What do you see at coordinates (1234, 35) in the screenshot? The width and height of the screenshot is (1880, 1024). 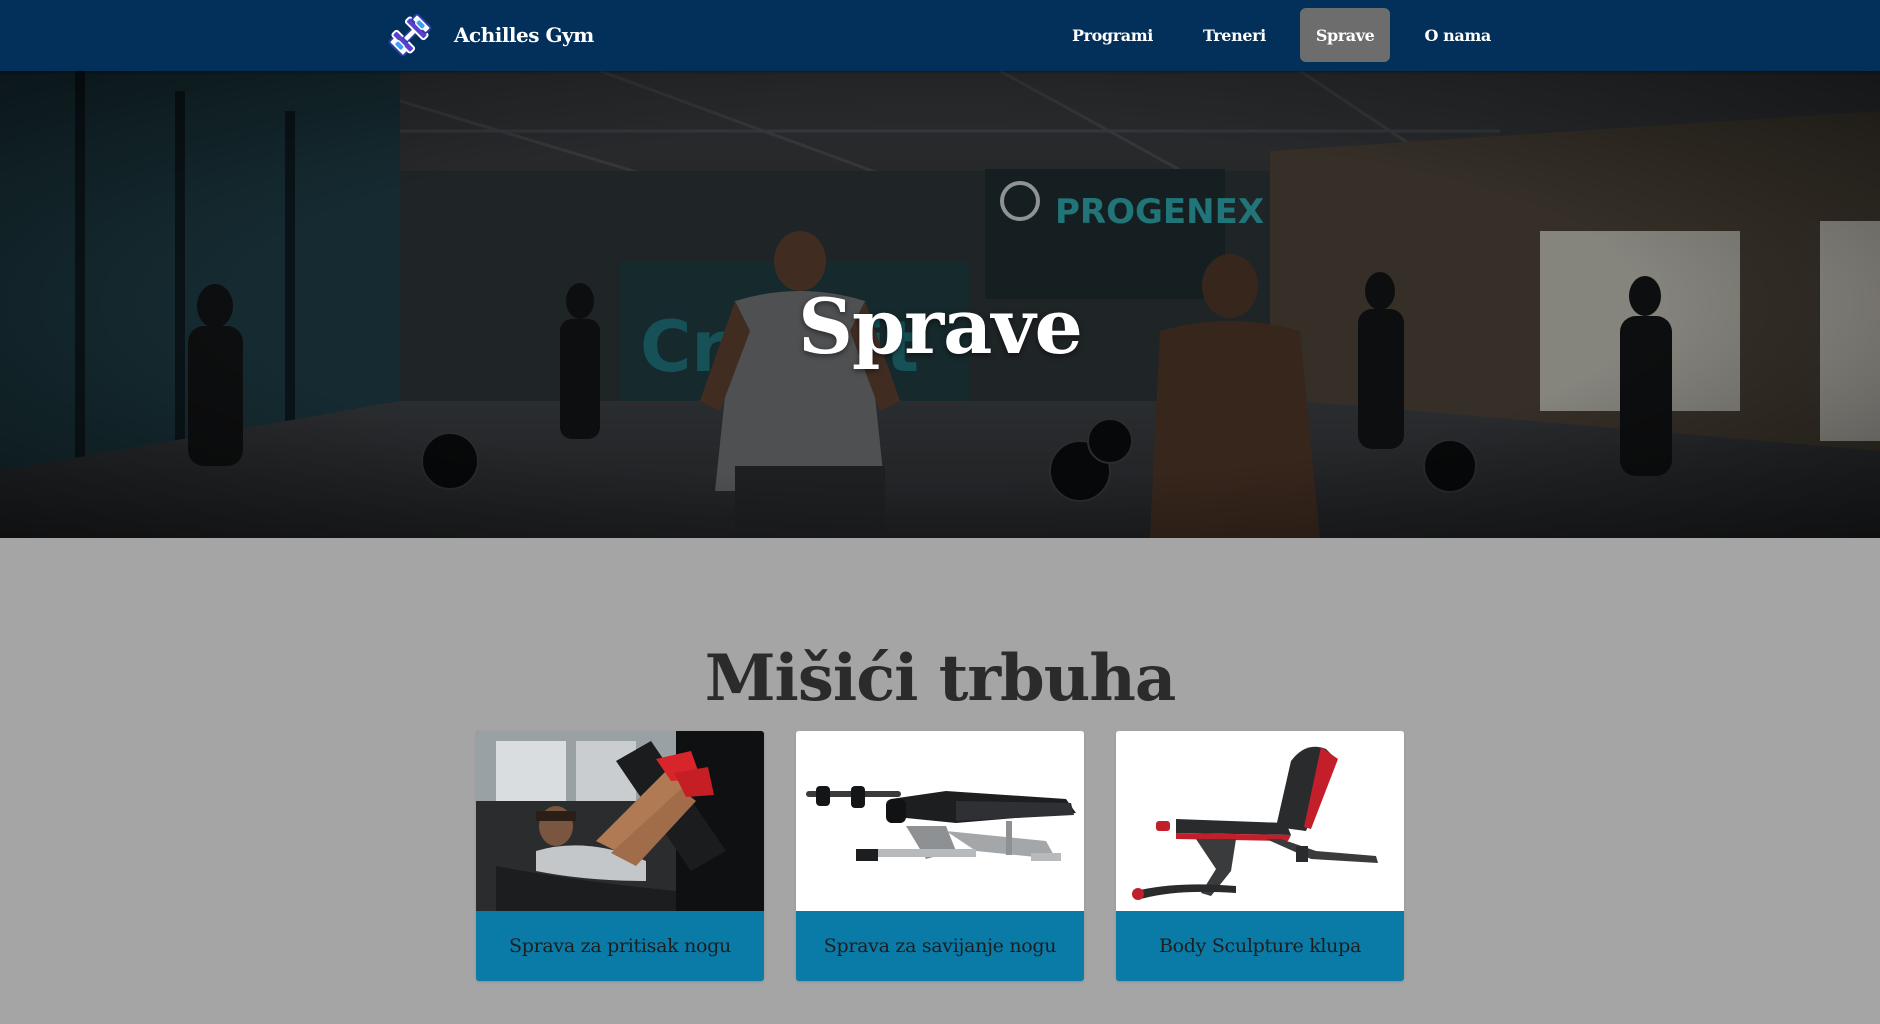 I see `nav-item-treneri: Treneri` at bounding box center [1234, 35].